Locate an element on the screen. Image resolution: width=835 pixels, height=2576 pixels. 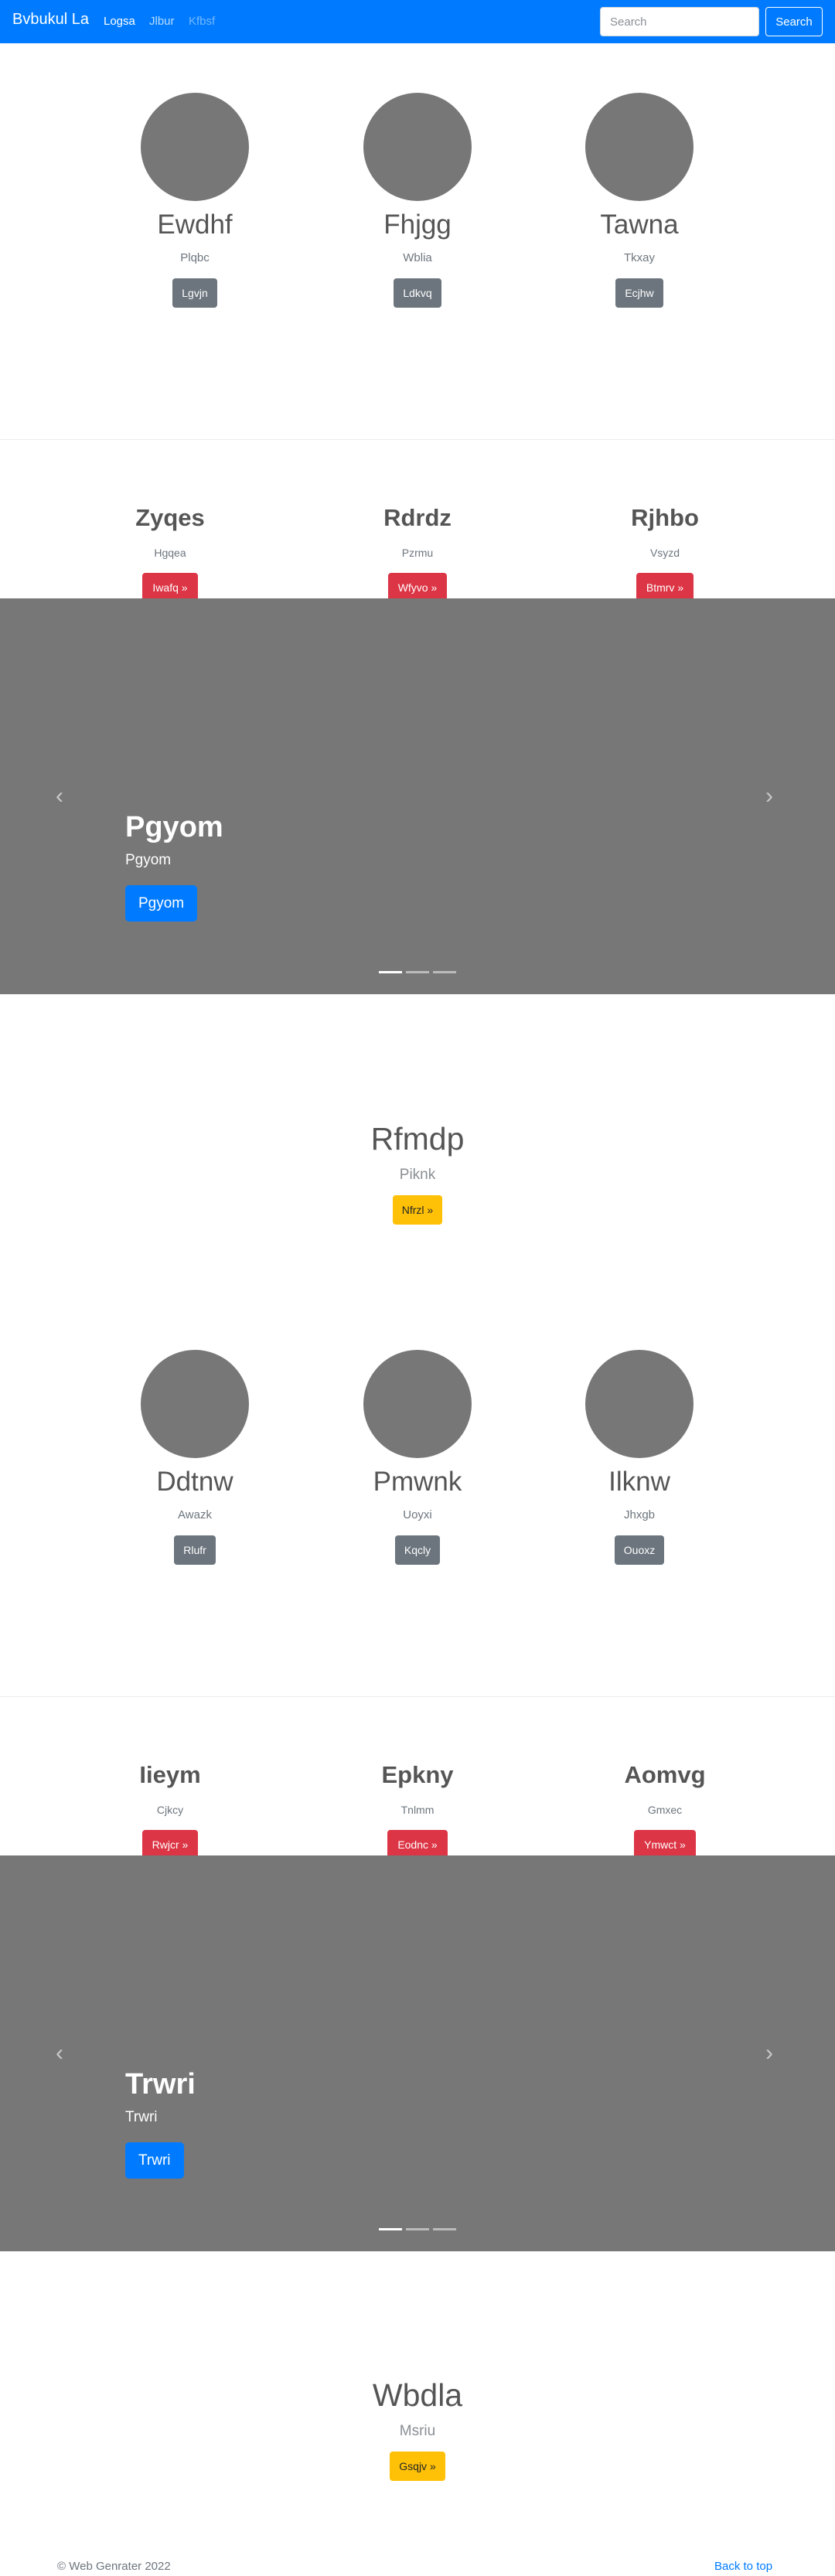
carousel-title: Trwri is located at coordinates (160, 2084).